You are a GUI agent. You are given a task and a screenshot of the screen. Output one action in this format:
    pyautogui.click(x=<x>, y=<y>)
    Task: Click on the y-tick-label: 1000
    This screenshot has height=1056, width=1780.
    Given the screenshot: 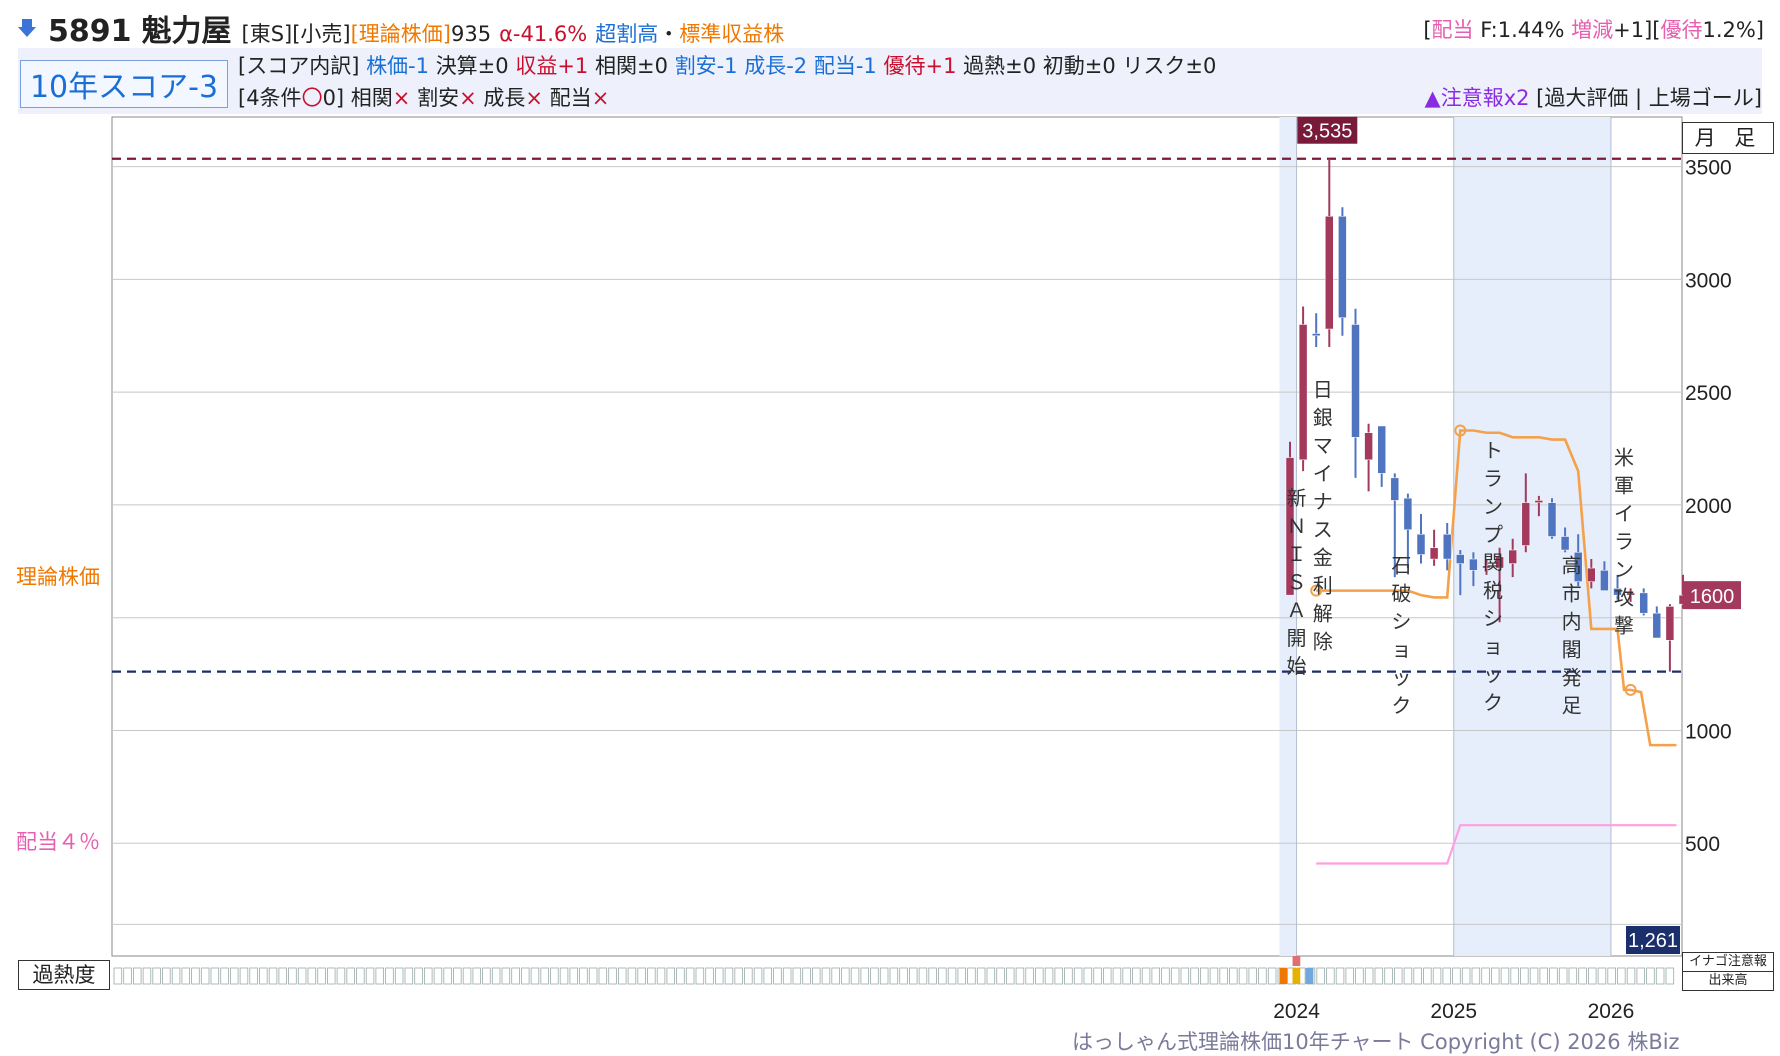 What is the action you would take?
    pyautogui.click(x=1708, y=731)
    